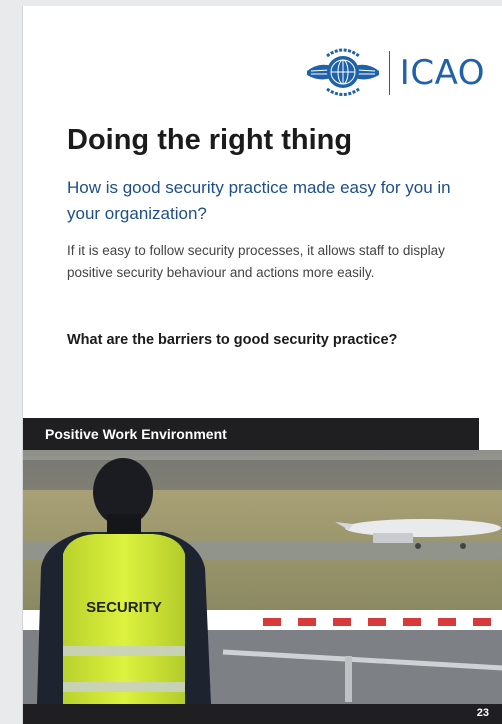 The image size is (502, 724). I want to click on un-emblem-icon, so click(342, 72).